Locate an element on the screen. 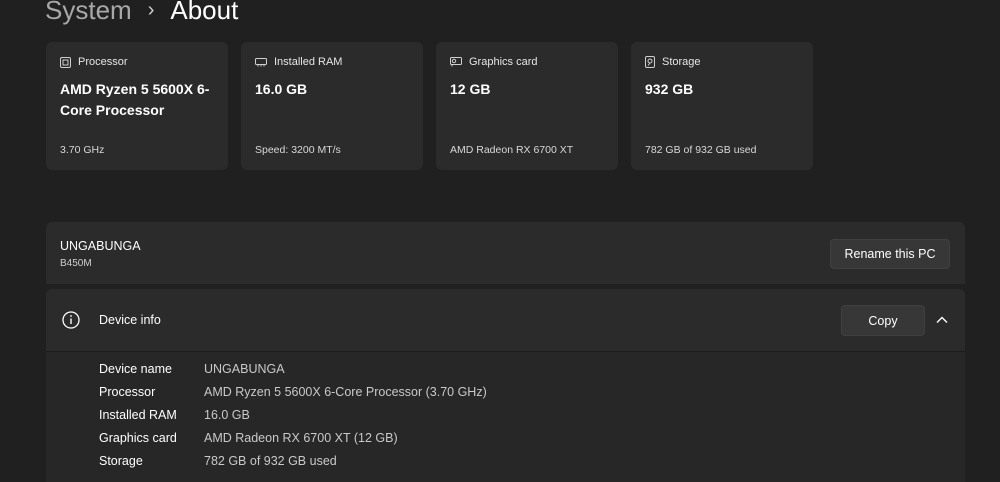 This screenshot has width=1000, height=482. storage-icon is located at coordinates (650, 62).